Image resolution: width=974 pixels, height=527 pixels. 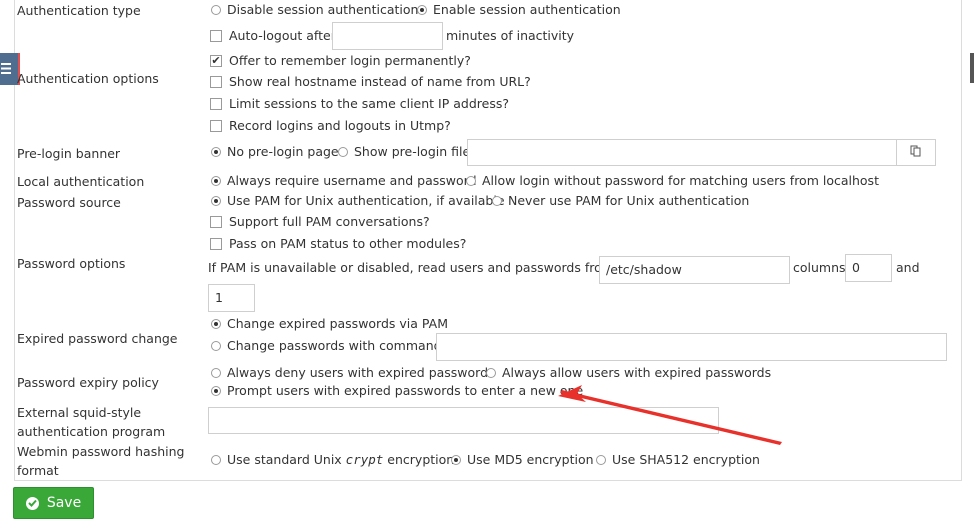 I want to click on change-via-pam-radio: Change expired passwords via PAM, so click(x=329, y=324).